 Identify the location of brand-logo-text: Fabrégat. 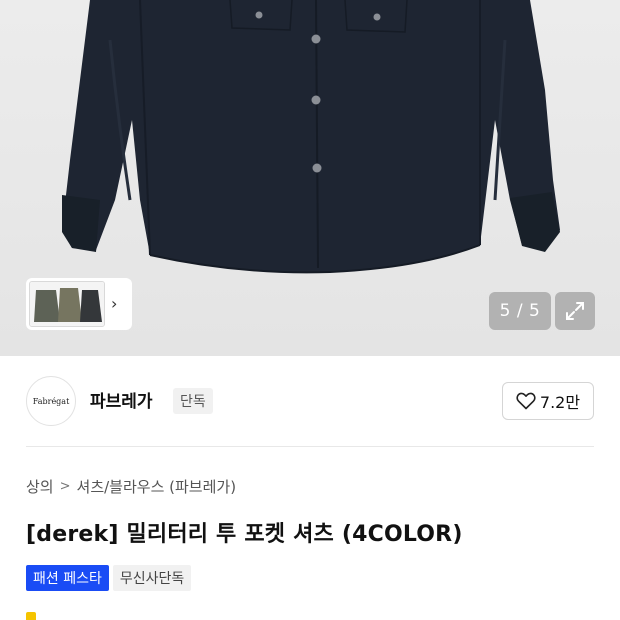
(51, 401).